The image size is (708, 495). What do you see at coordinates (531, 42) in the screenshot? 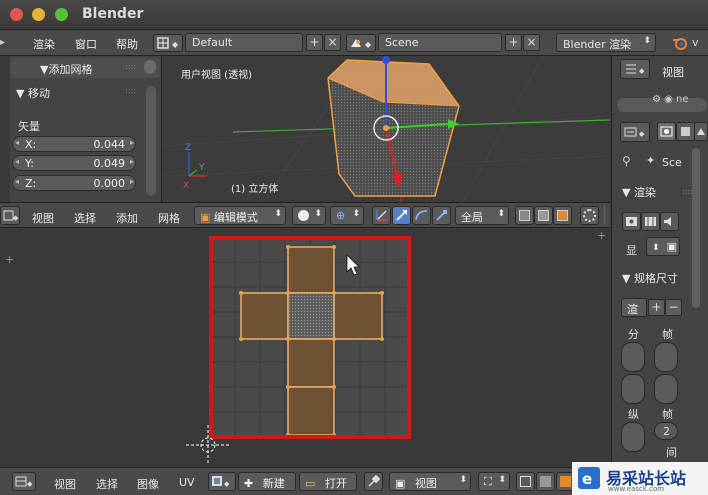
I see `remove-scene-button: ×` at bounding box center [531, 42].